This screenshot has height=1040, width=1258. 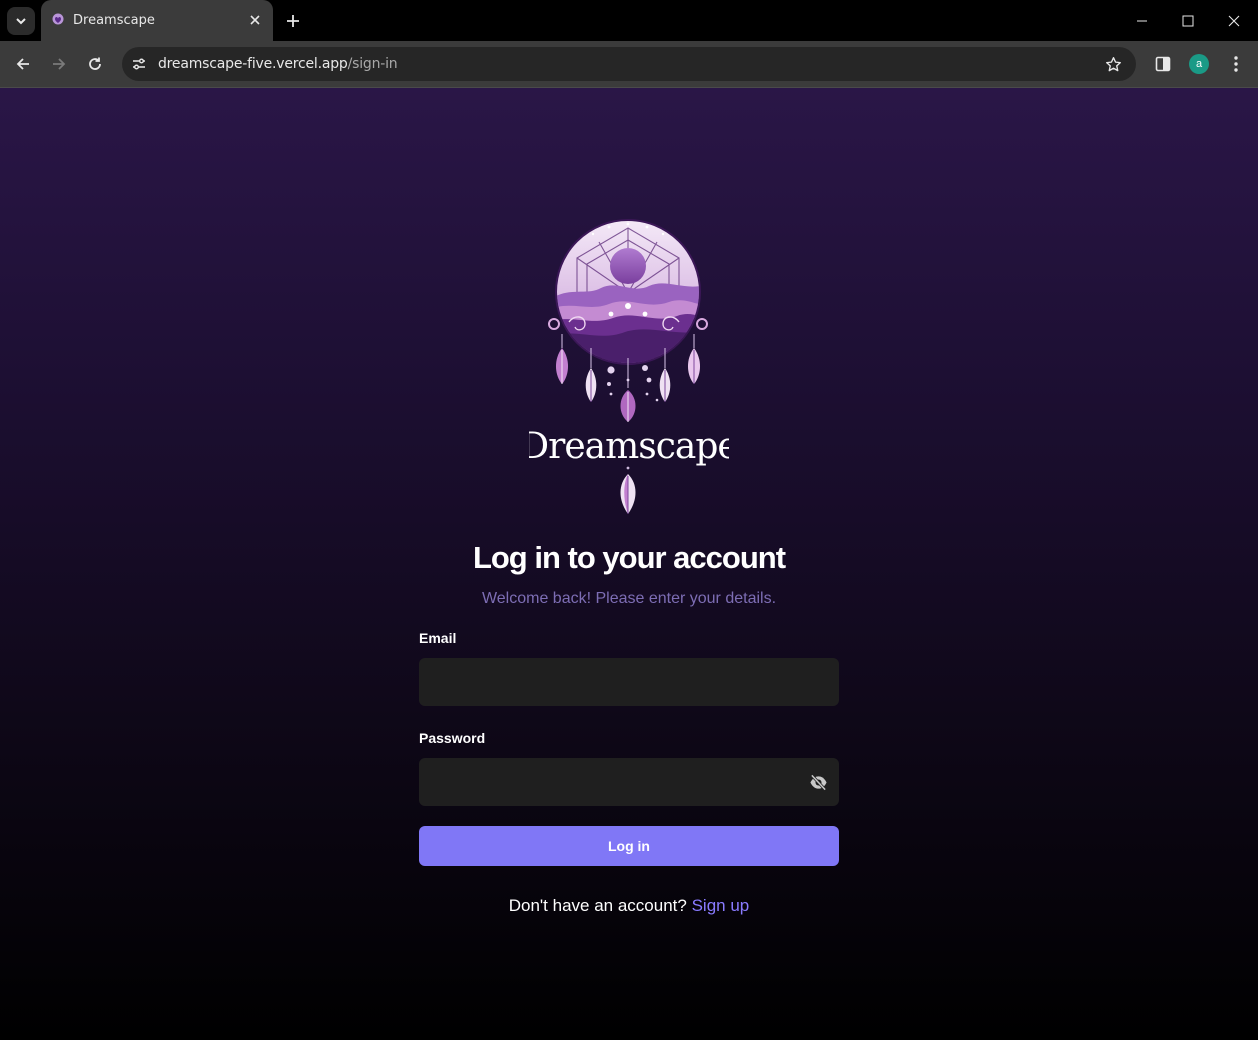 What do you see at coordinates (629, 20) in the screenshot?
I see `tab-strip: Dreamscape` at bounding box center [629, 20].